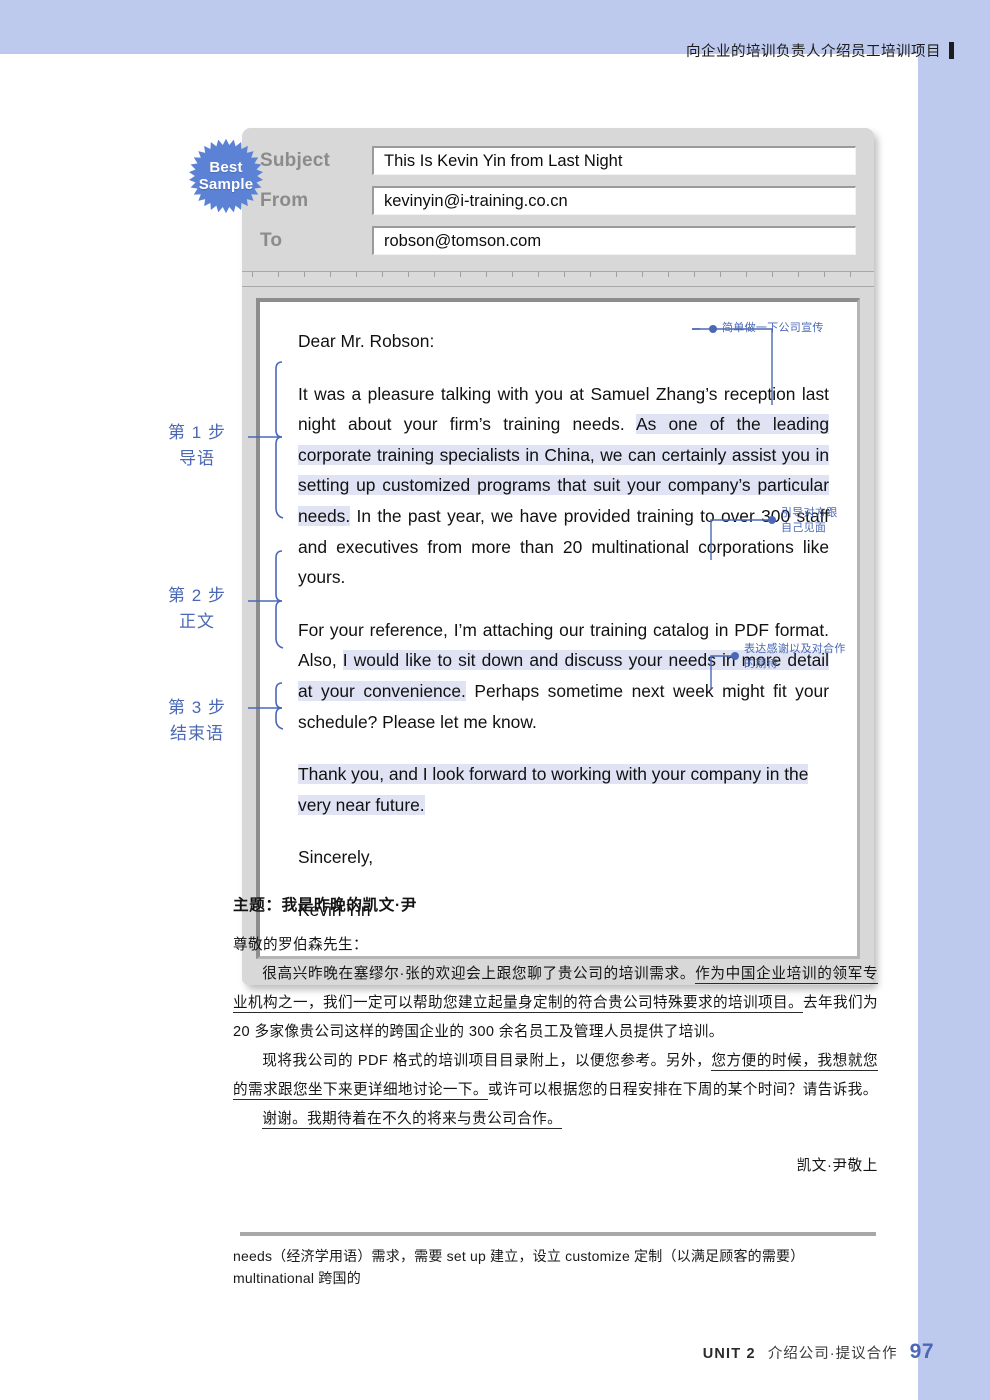  I want to click on footer-page-number: 97, so click(921, 1351).